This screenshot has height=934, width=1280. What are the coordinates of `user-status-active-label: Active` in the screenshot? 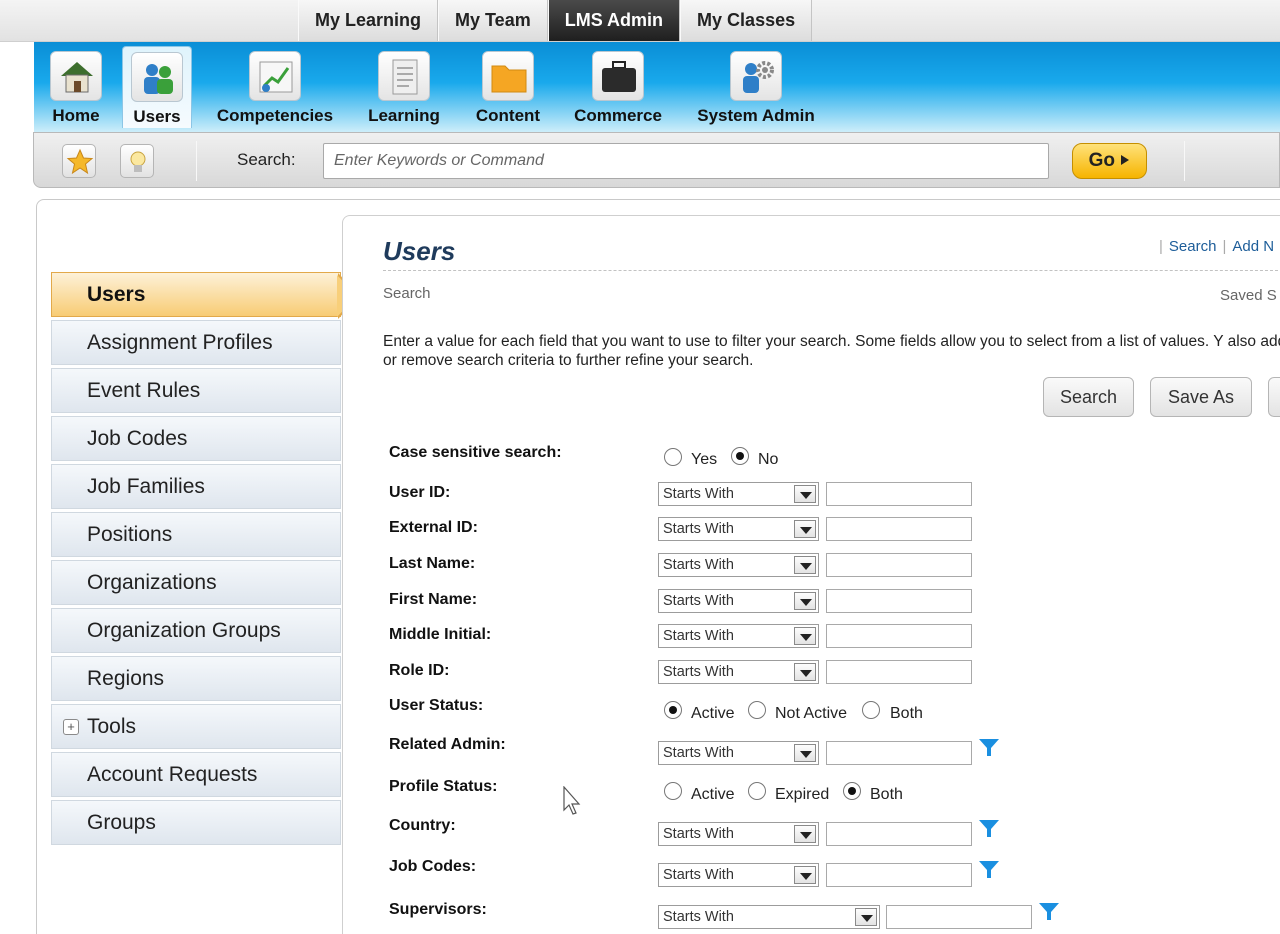 It's located at (713, 713).